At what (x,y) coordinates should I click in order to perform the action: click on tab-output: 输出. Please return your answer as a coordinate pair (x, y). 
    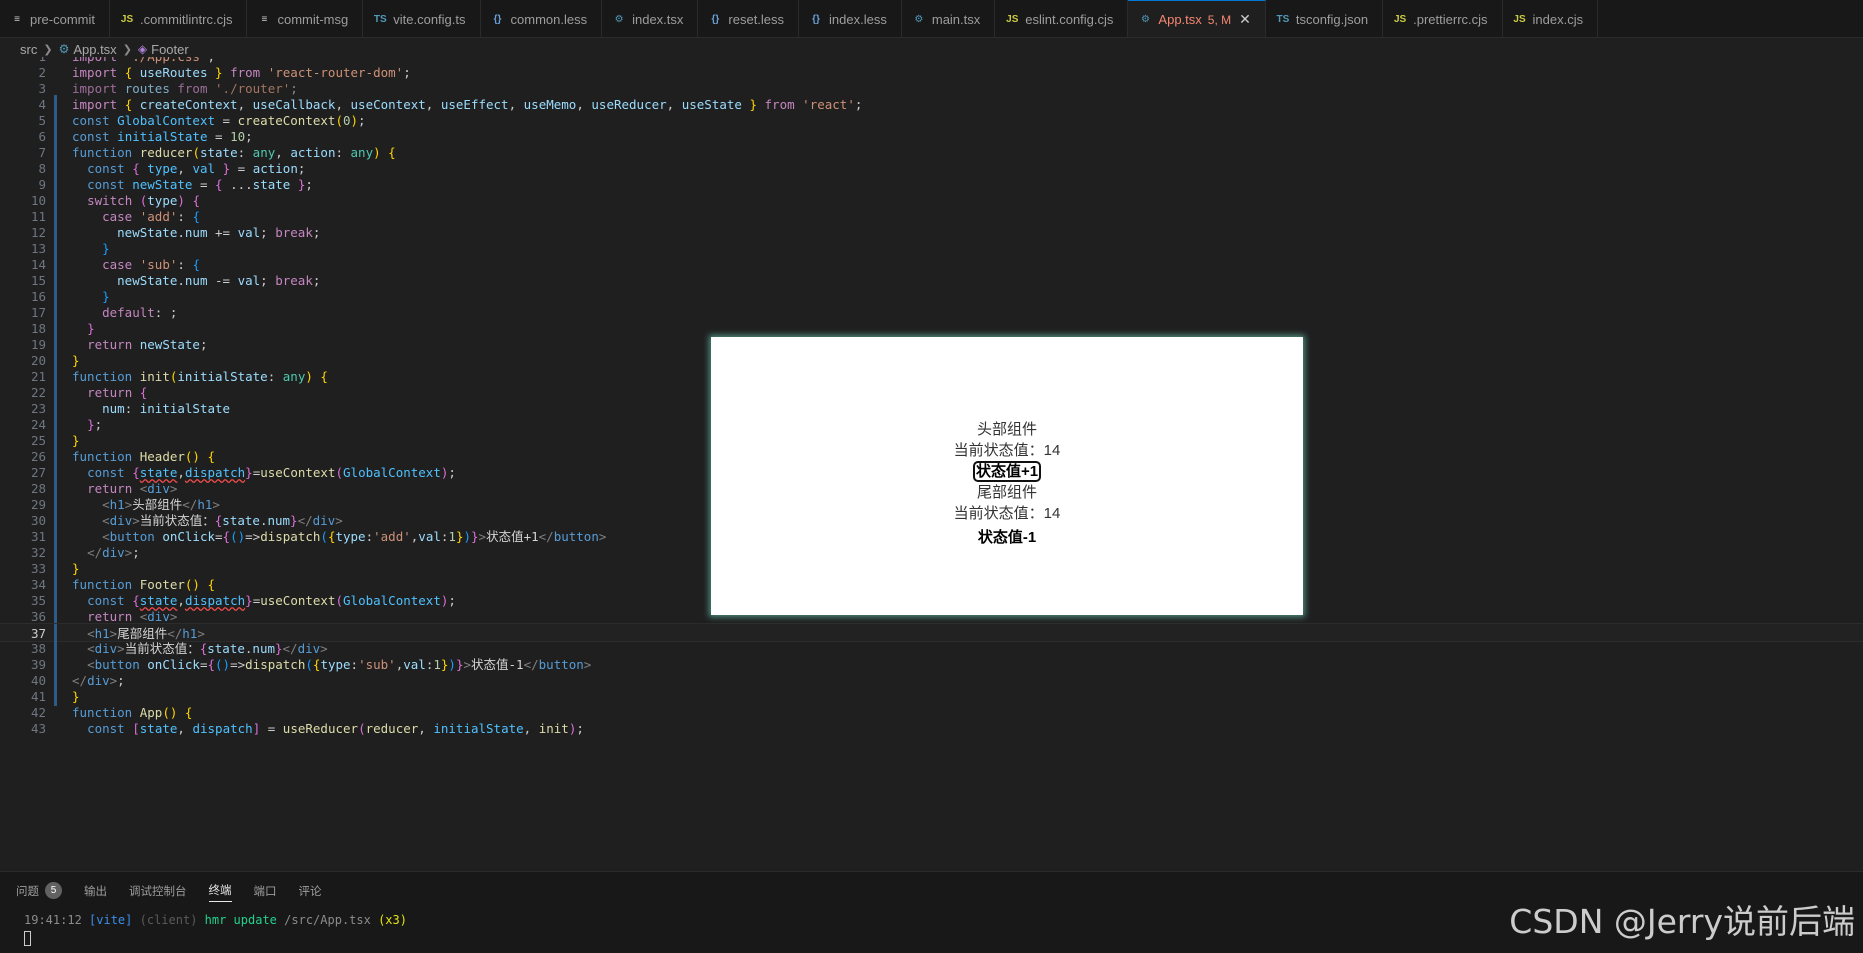
    Looking at the image, I should click on (95, 892).